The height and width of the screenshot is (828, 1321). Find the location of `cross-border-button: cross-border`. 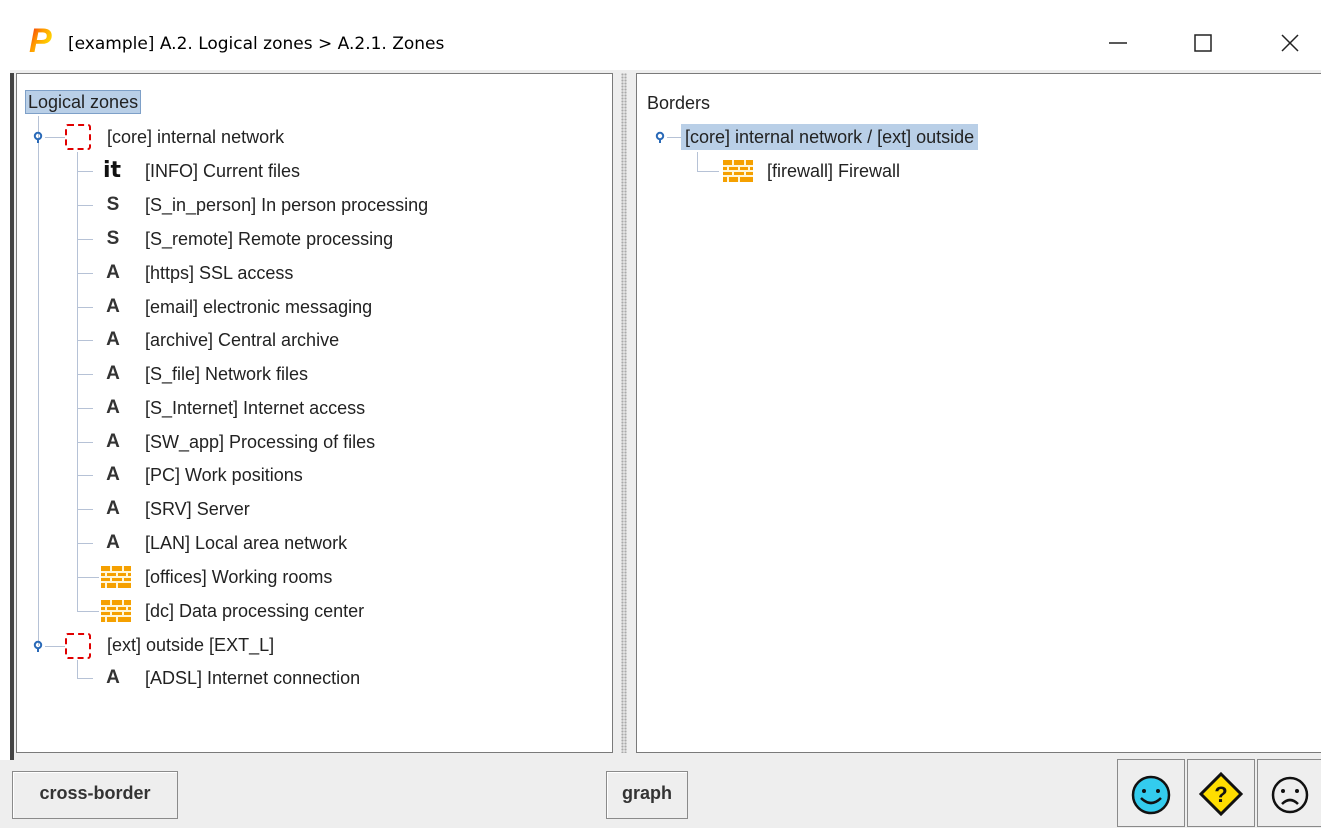

cross-border-button: cross-border is located at coordinates (95, 795).